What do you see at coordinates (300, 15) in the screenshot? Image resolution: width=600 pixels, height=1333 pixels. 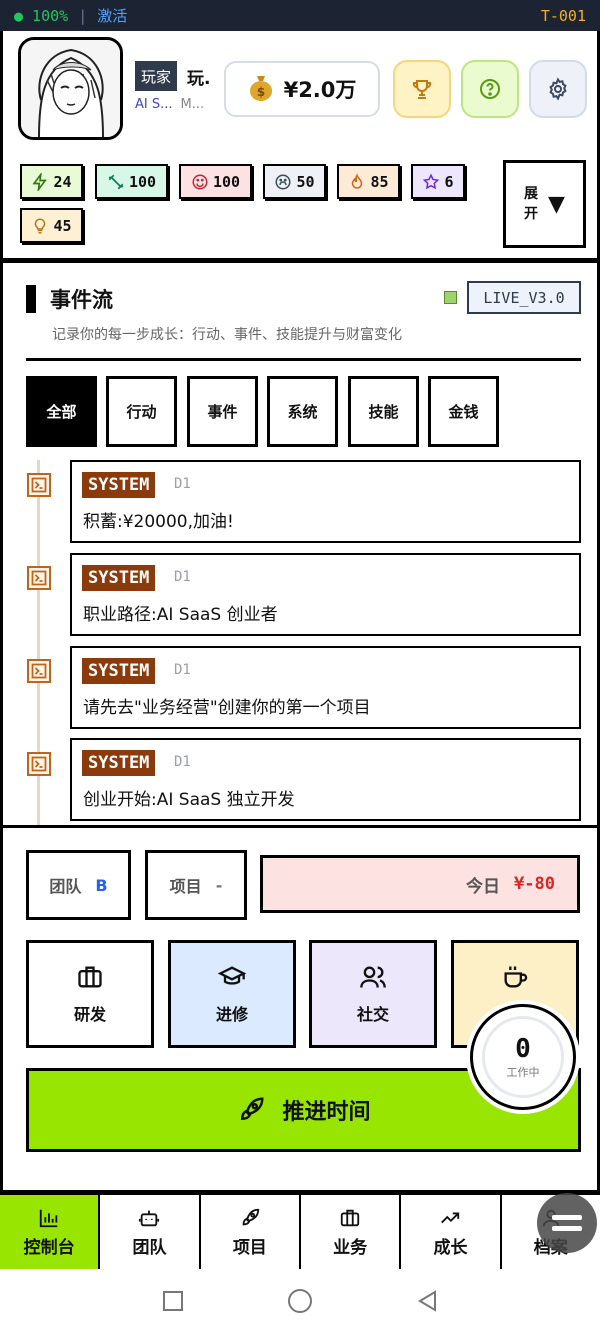 I see `status-bar: ● 100% | 激活 T-001` at bounding box center [300, 15].